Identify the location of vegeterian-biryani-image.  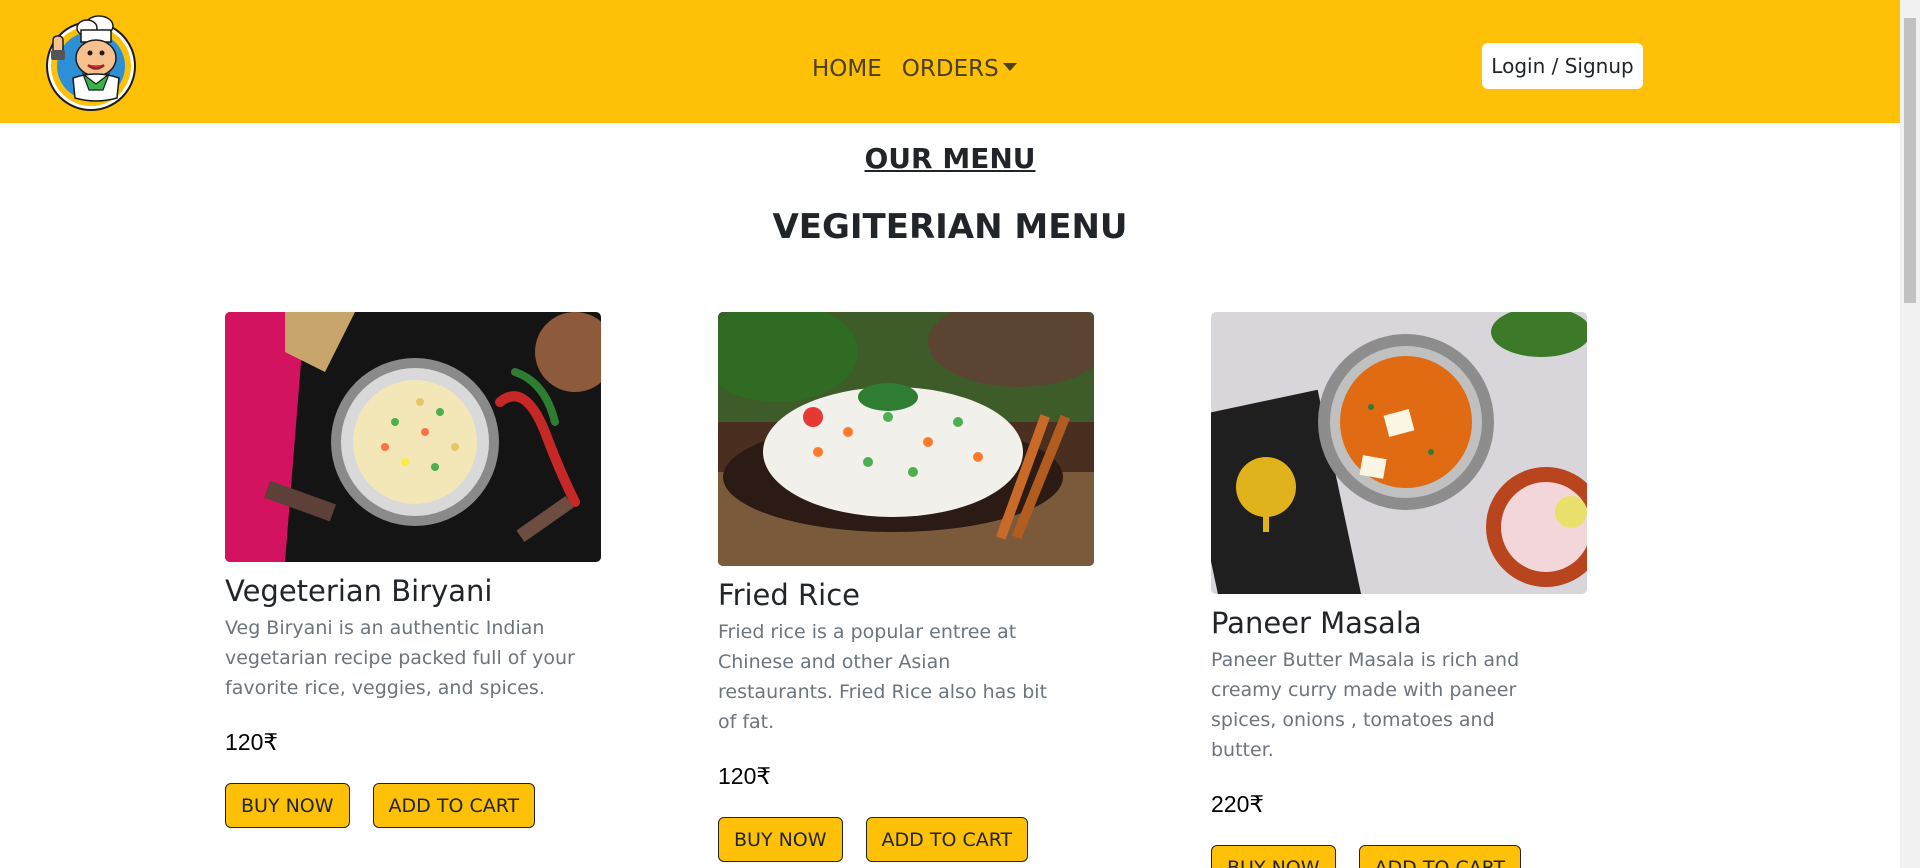
(413, 437).